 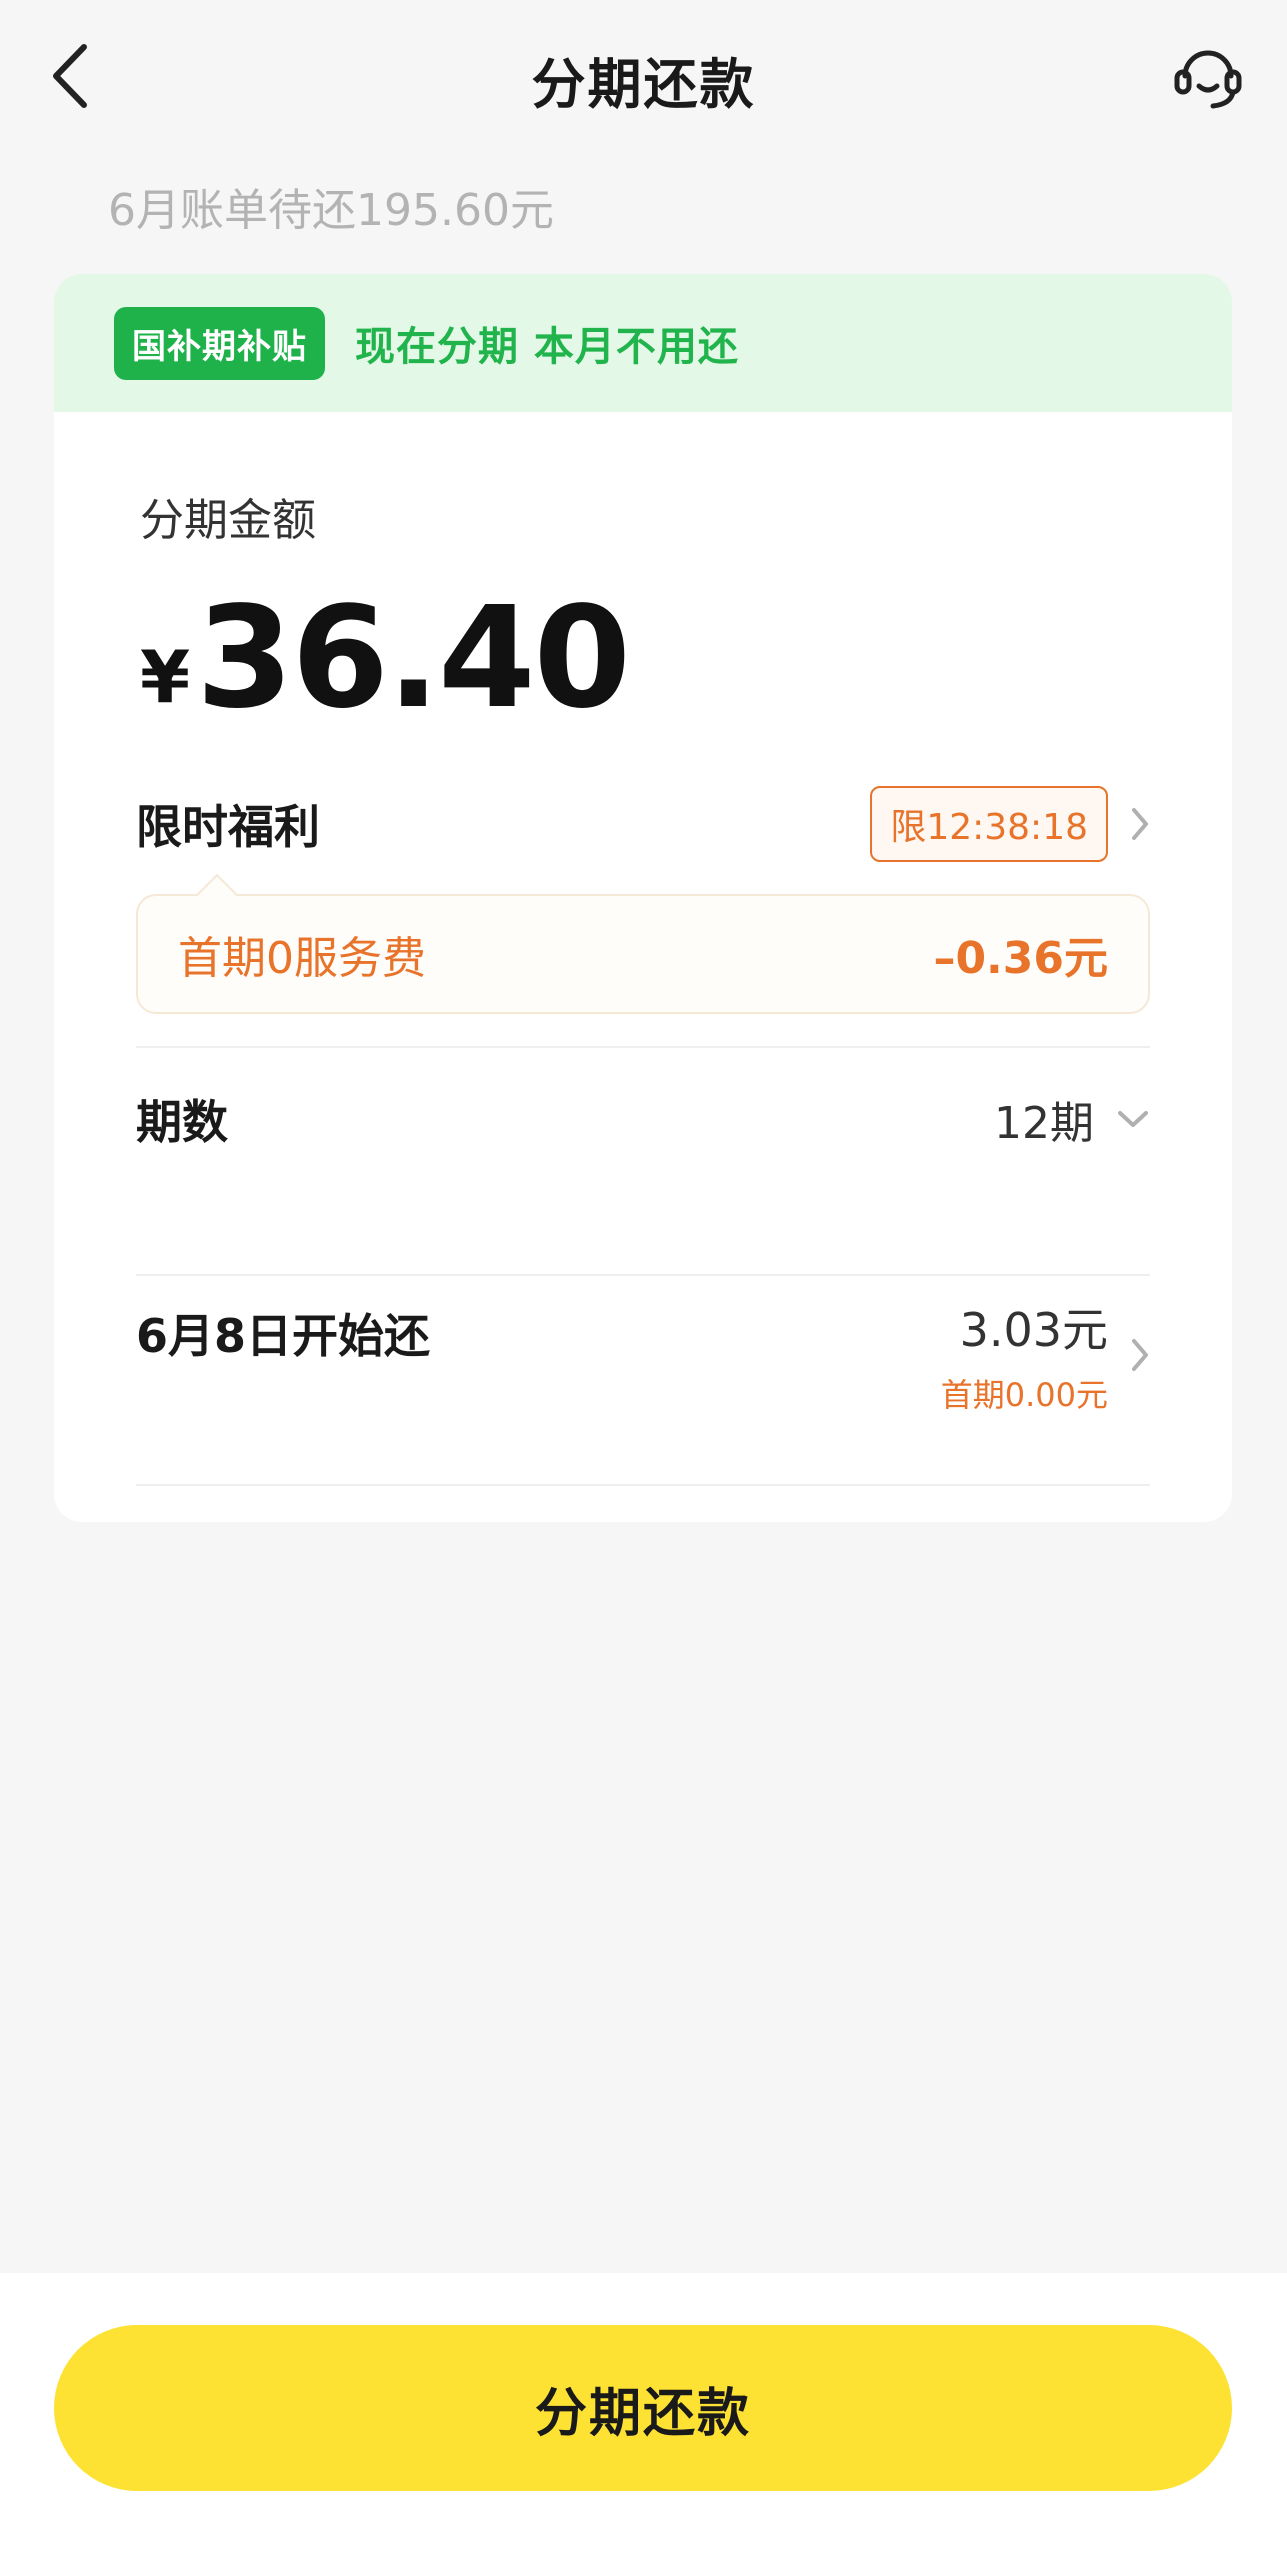 What do you see at coordinates (182, 1122) in the screenshot?
I see `period-label: 期数` at bounding box center [182, 1122].